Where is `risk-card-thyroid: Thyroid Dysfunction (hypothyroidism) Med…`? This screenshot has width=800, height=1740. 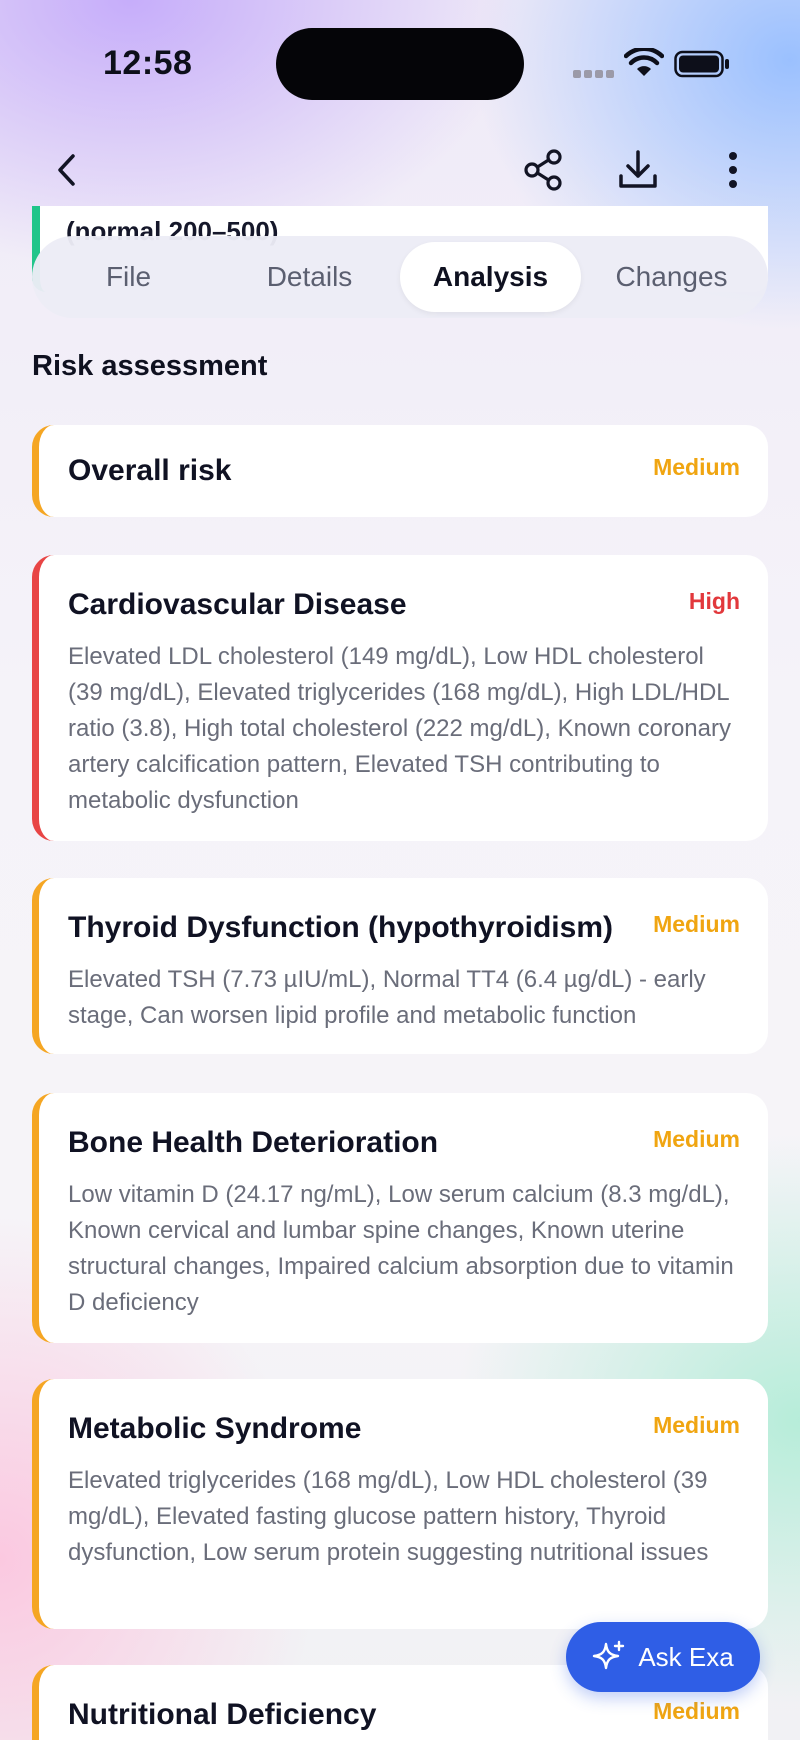
risk-card-thyroid: Thyroid Dysfunction (hypothyroidism) Med… is located at coordinates (400, 966).